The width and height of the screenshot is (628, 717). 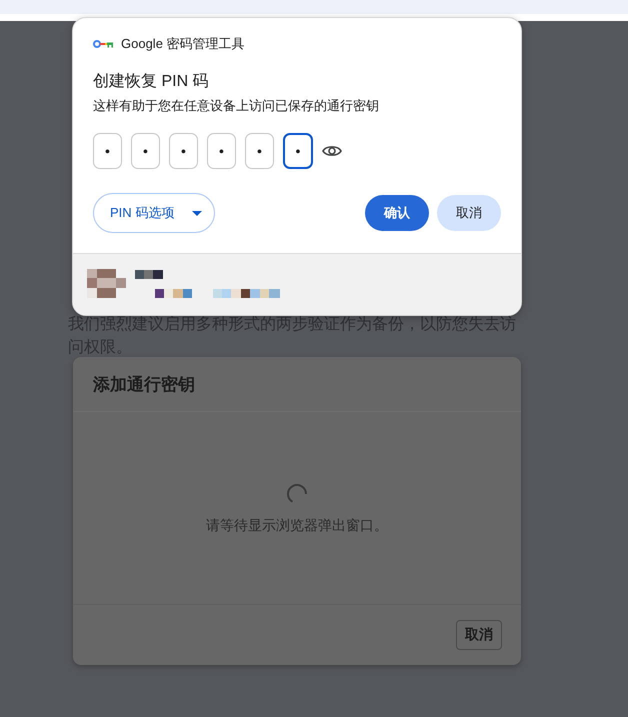 I want to click on spinner-icon, so click(x=297, y=493).